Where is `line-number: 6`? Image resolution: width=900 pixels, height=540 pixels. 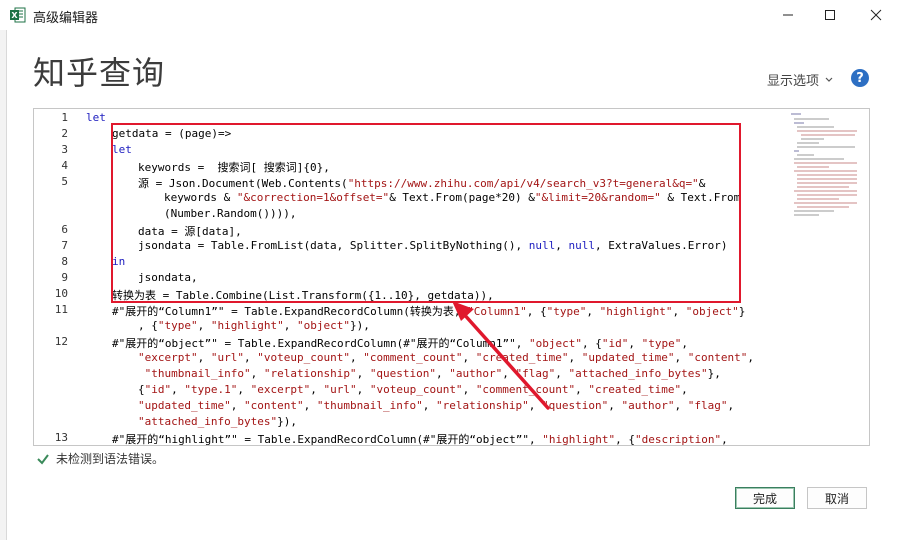
line-number: 6 is located at coordinates (64, 229).